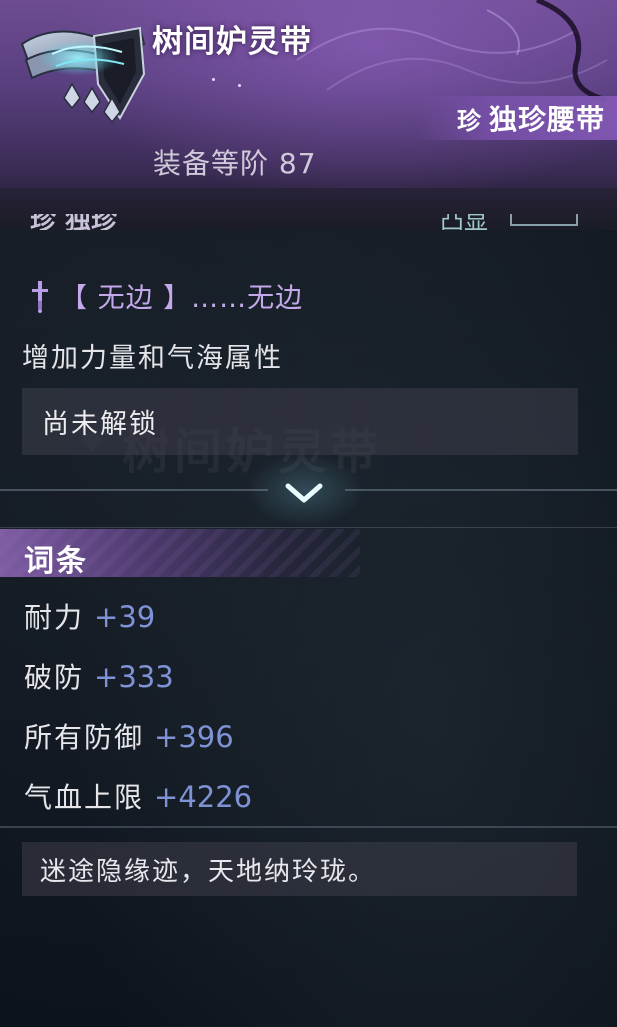 The height and width of the screenshot is (1027, 617). I want to click on flavor-text-box: 迷途隐缘迹，天地纳玲珑。, so click(299, 869).